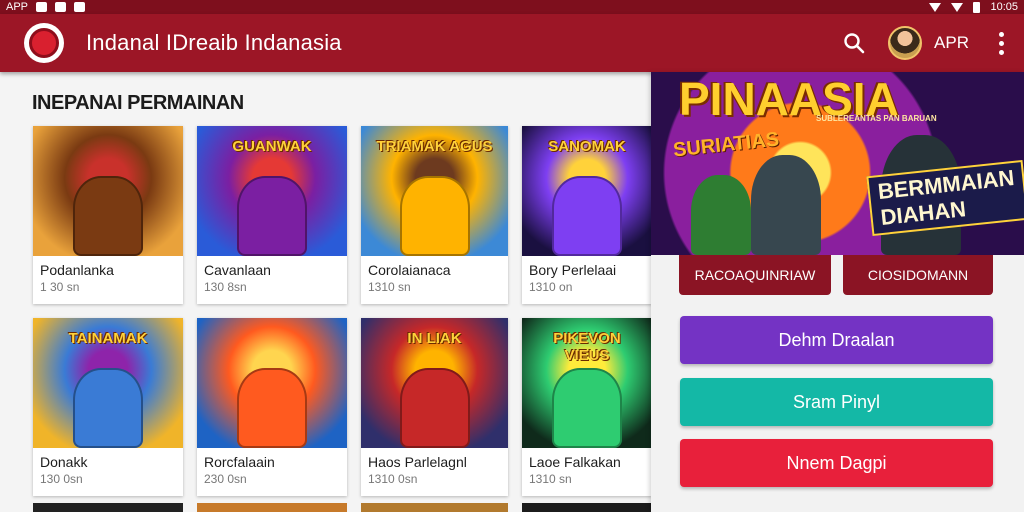 This screenshot has width=1024, height=512. What do you see at coordinates (918, 275) in the screenshot?
I see `tab-2: CIOSIDOMANN` at bounding box center [918, 275].